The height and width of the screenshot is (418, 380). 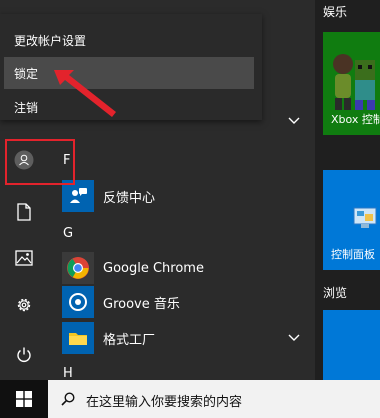 I want to click on sign-out-item: 注销, so click(x=129, y=107).